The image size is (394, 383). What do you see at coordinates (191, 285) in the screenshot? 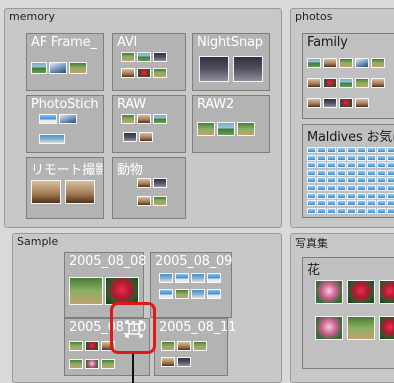
I see `folder-2005-08-09: 2005_08_09` at bounding box center [191, 285].